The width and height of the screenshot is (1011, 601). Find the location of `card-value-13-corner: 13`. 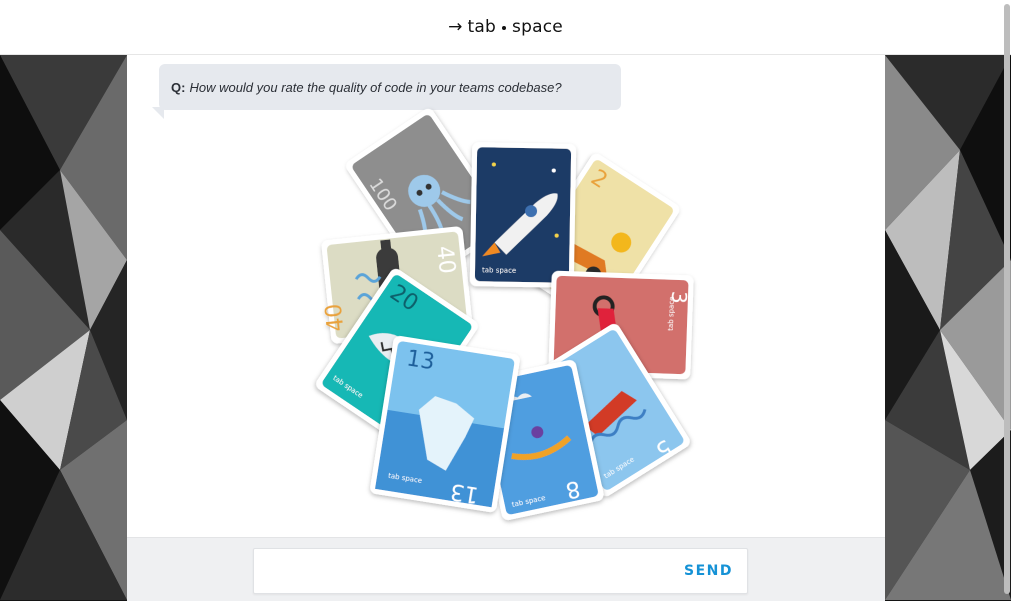

card-value-13-corner: 13 is located at coordinates (465, 492).